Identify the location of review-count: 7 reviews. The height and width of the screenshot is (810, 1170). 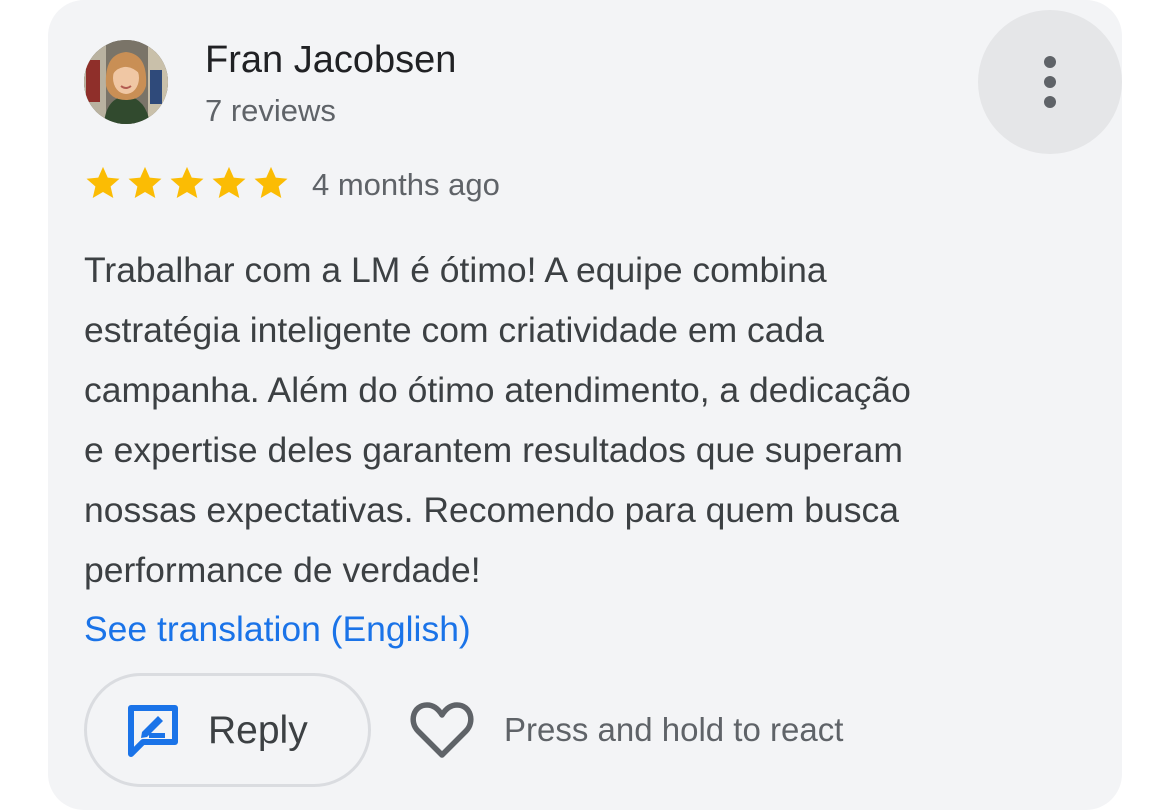
(270, 110).